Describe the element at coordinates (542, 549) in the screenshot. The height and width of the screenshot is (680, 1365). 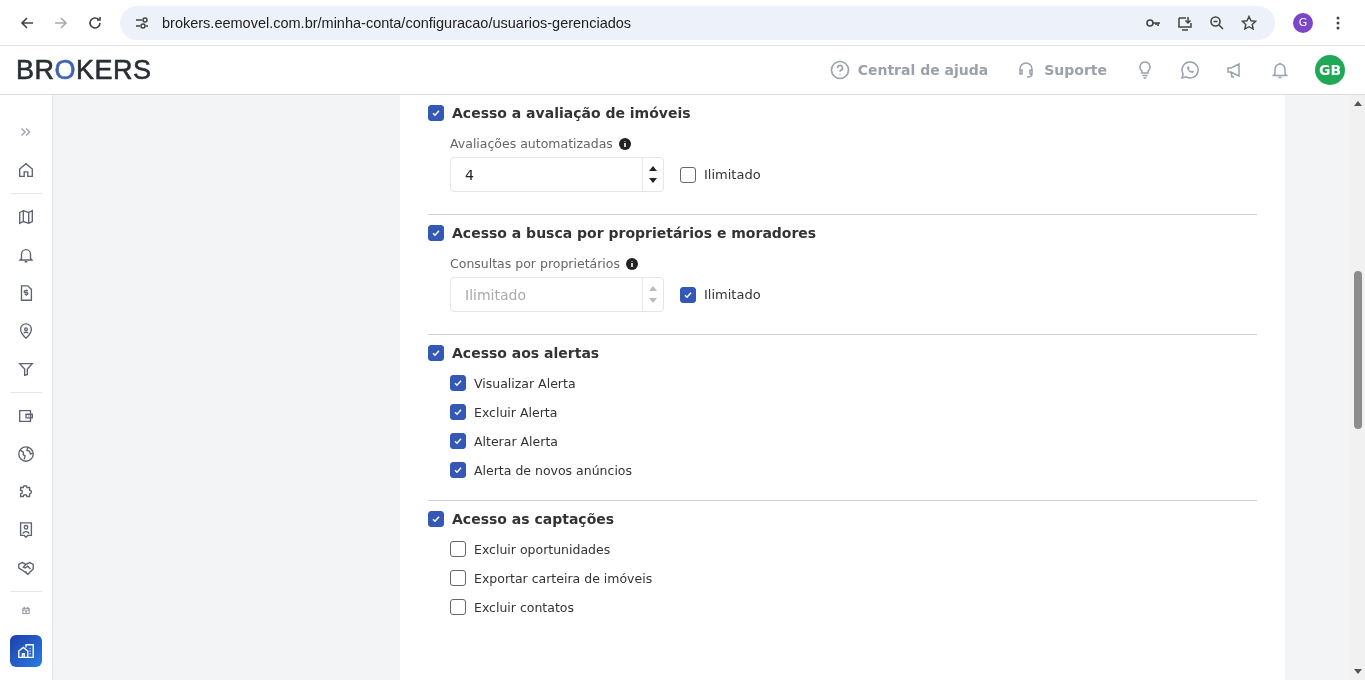
I see `checkbox-label: Excluir oportunidades` at that location.